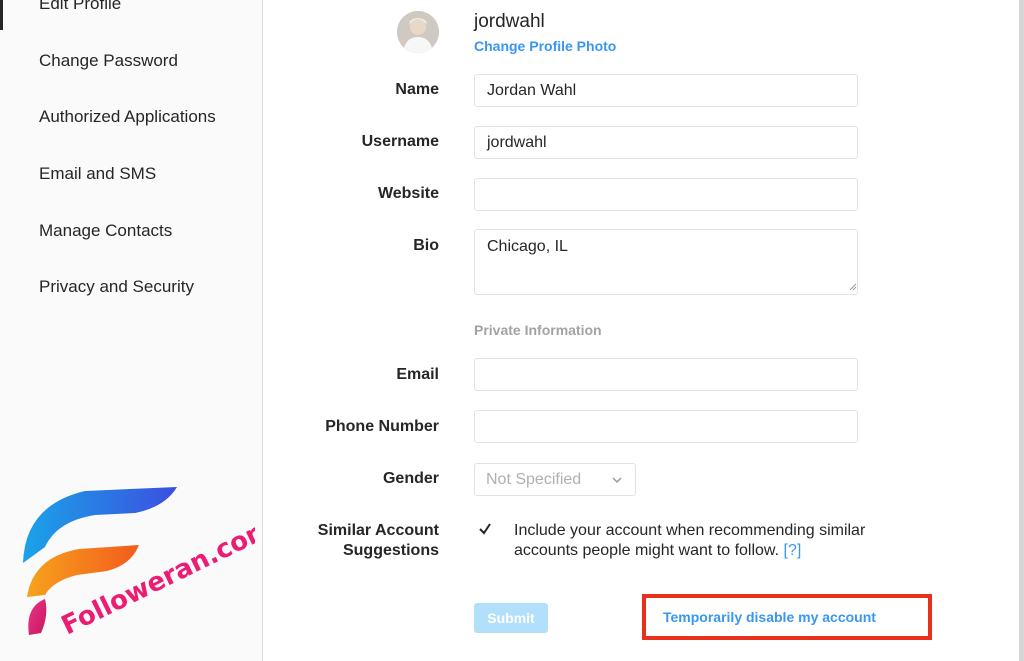 This screenshot has width=1024, height=661. I want to click on highlight-annotation-box, so click(787, 617).